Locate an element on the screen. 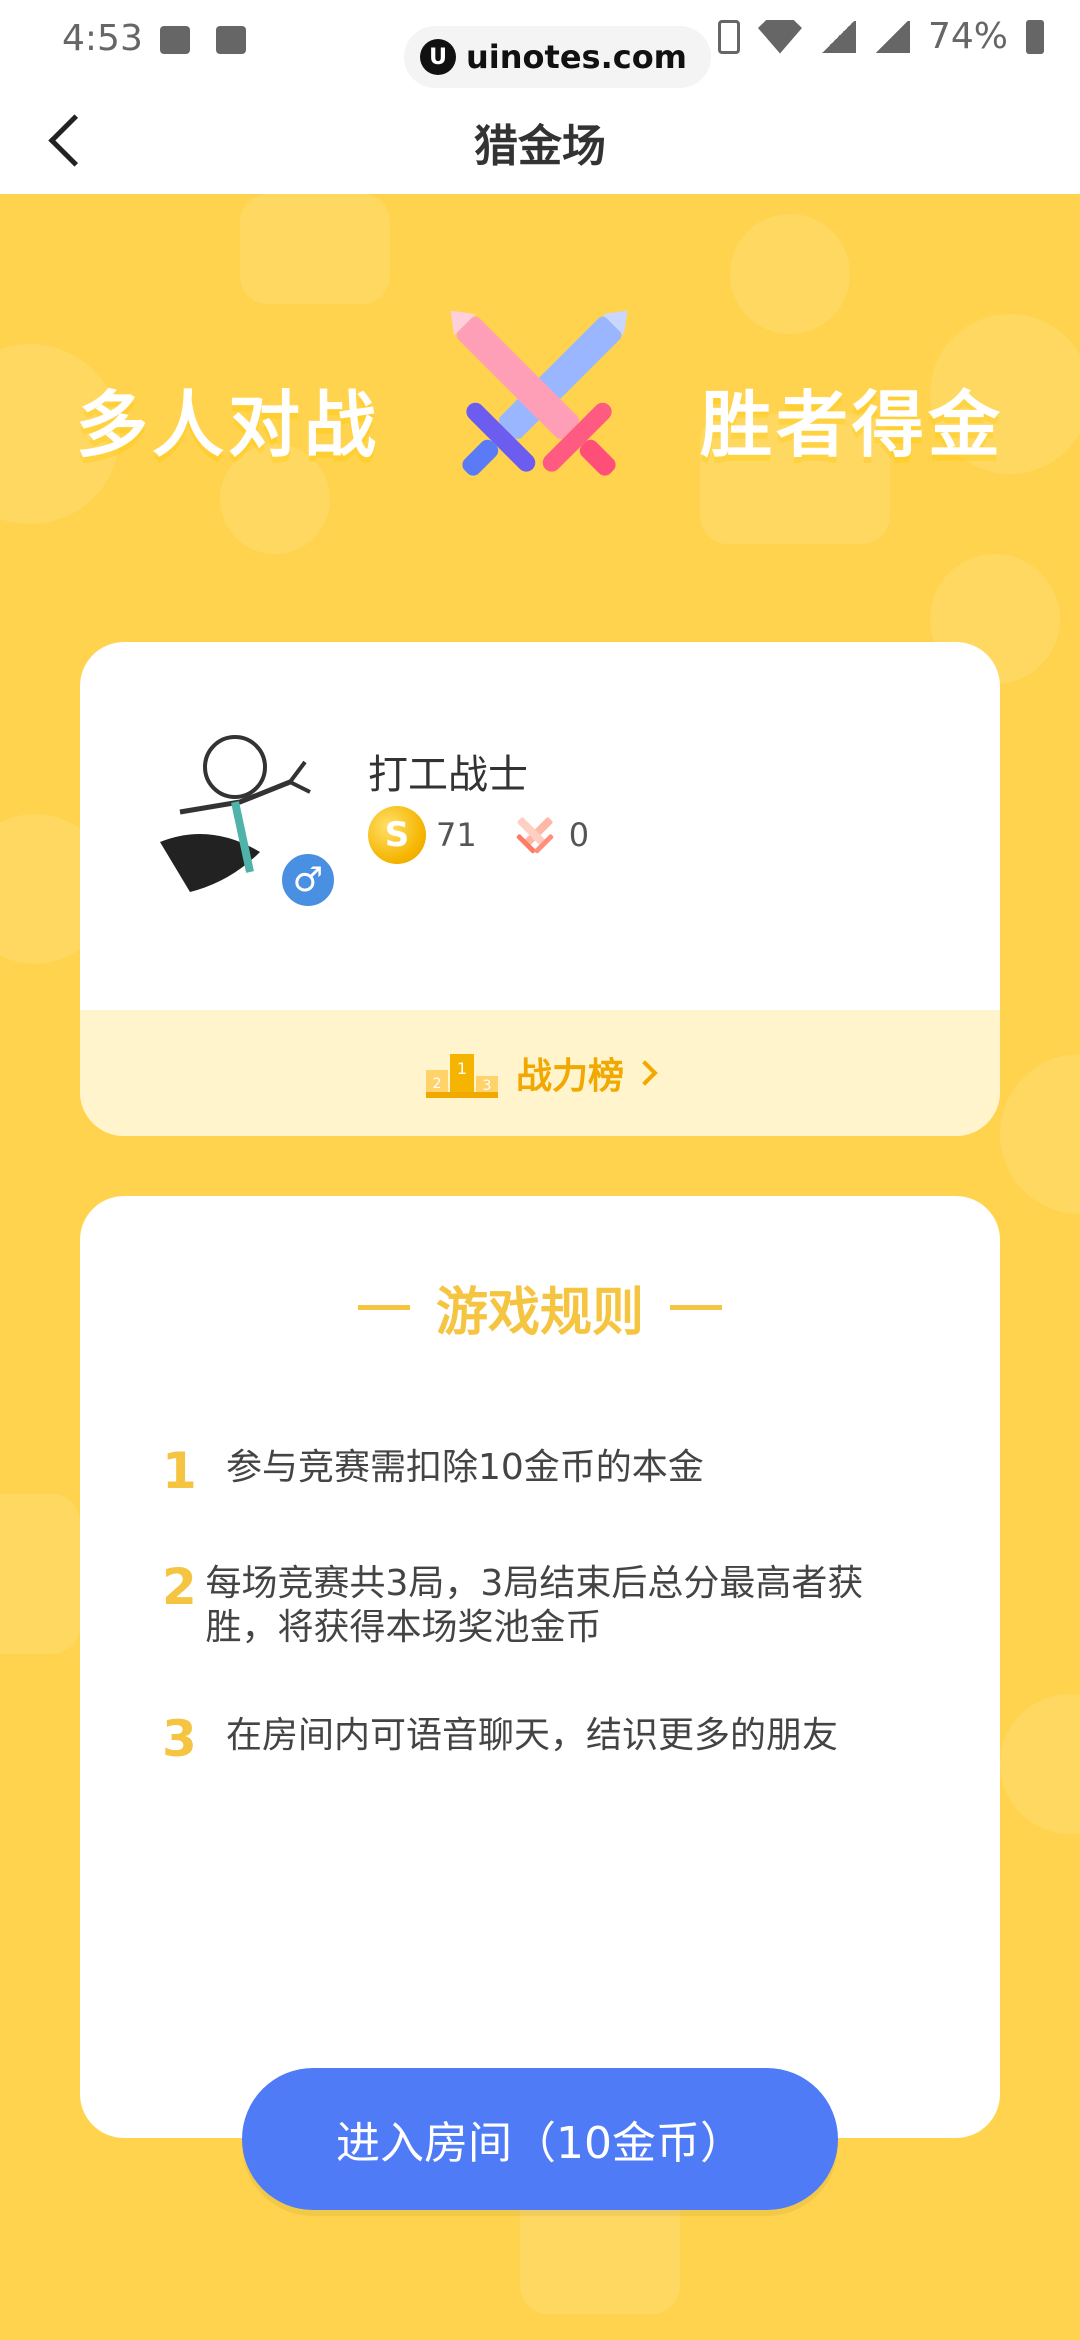 This screenshot has height=2340, width=1080. leaderboard-label: 战力榜 is located at coordinates (569, 1076).